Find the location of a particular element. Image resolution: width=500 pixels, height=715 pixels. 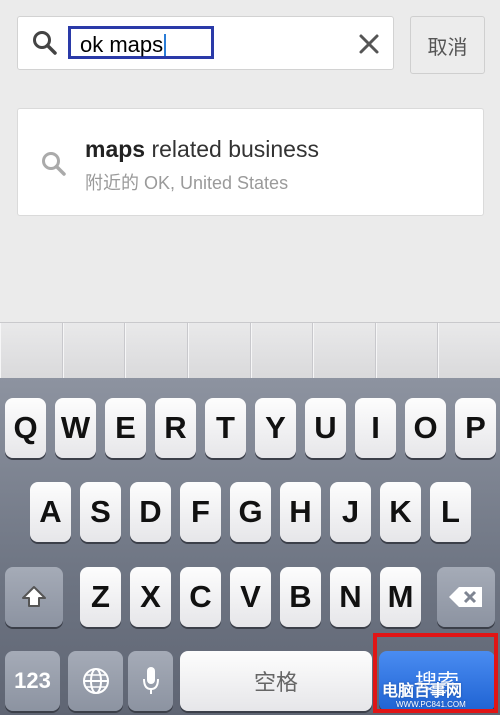

key-i: I is located at coordinates (375, 428).